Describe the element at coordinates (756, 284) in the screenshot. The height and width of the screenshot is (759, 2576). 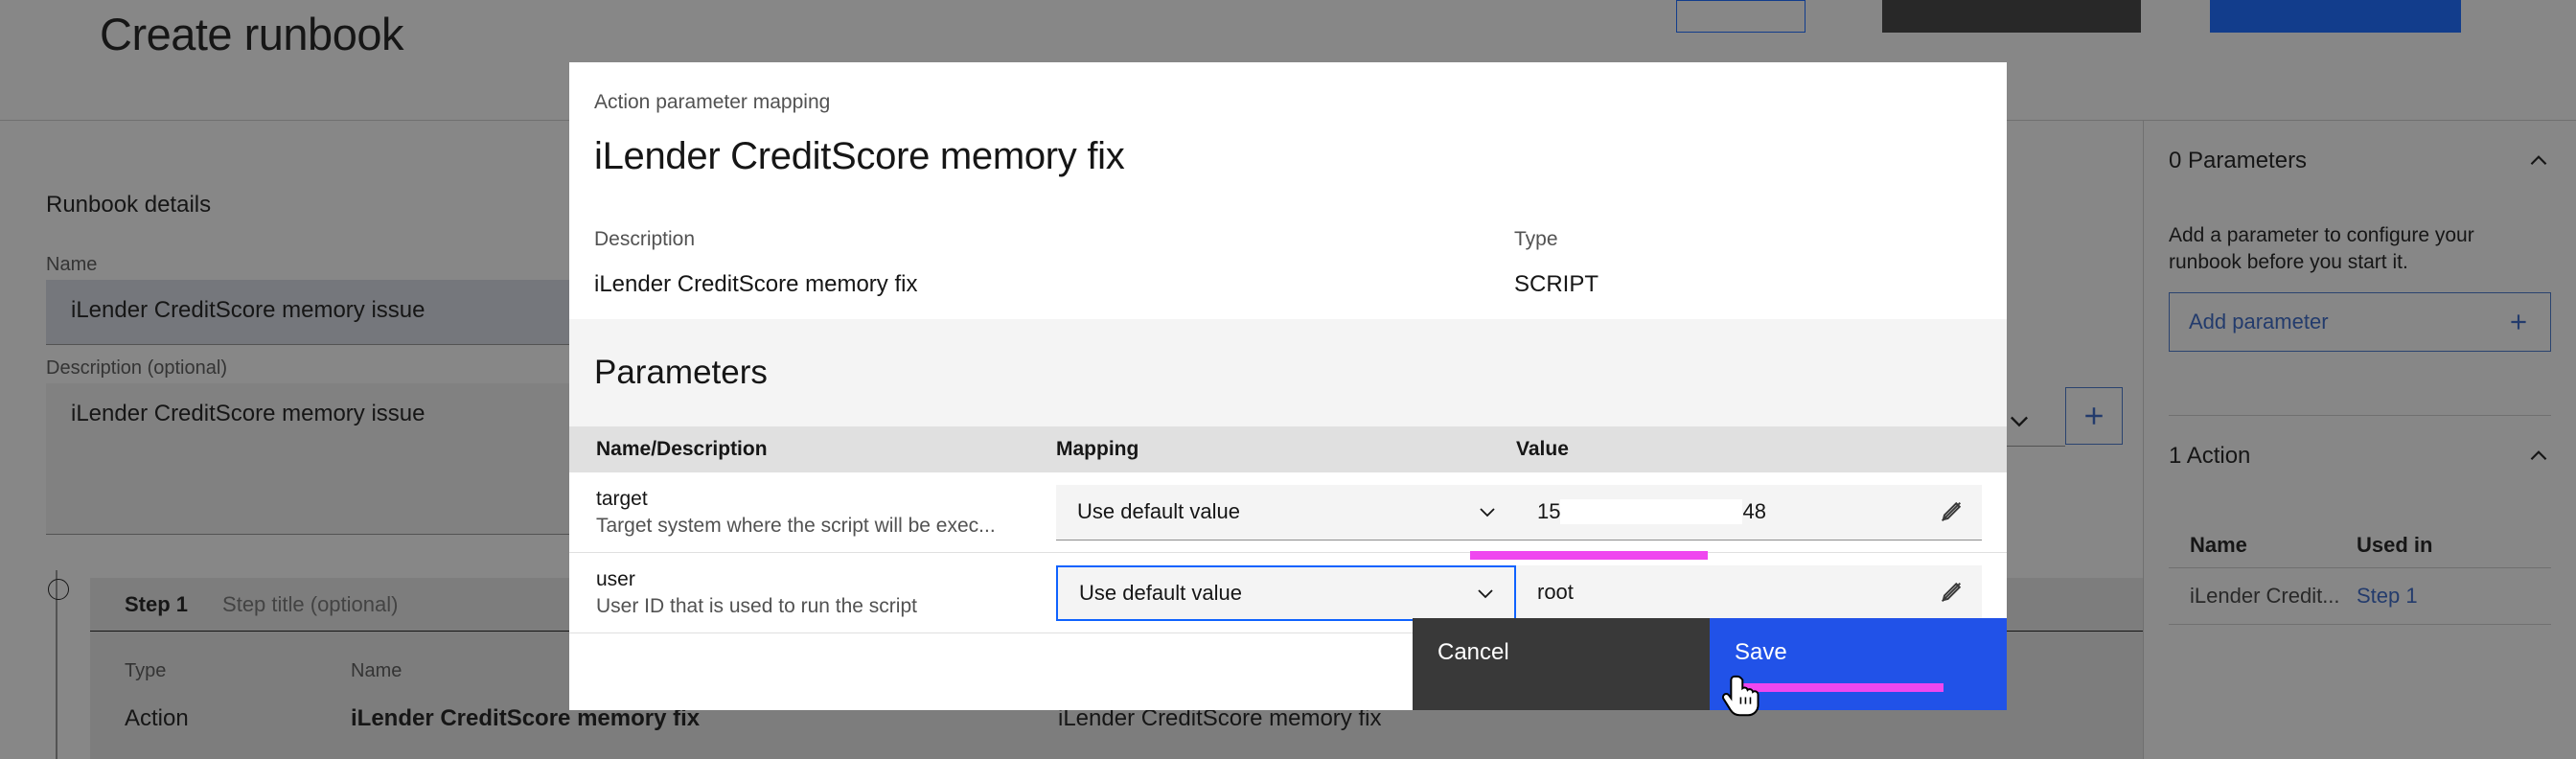
I see `modal-description-value: iLender CreditScore memory fix` at that location.